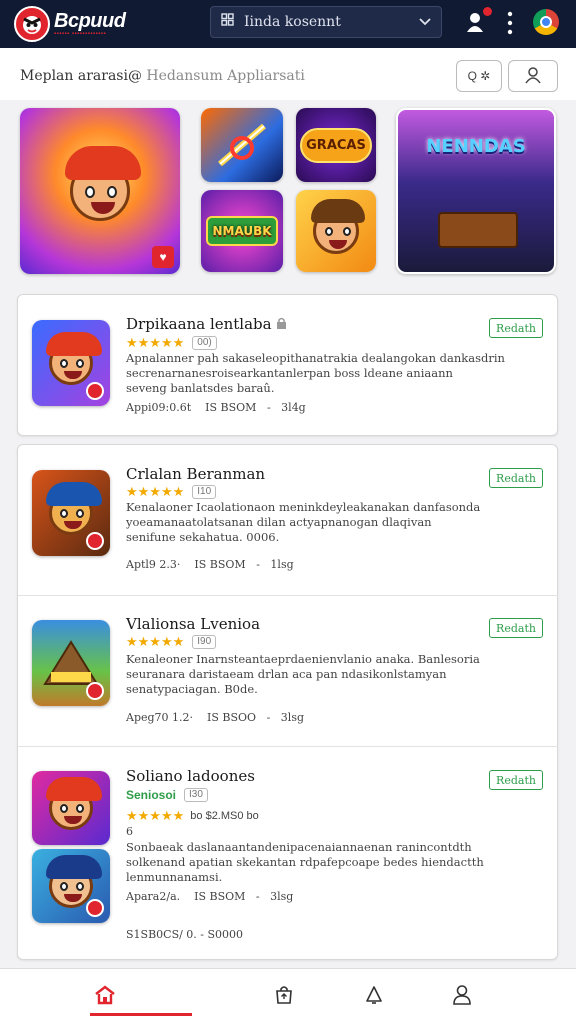 This screenshot has width=576, height=1024. I want to click on bell-icon, so click(374, 997).